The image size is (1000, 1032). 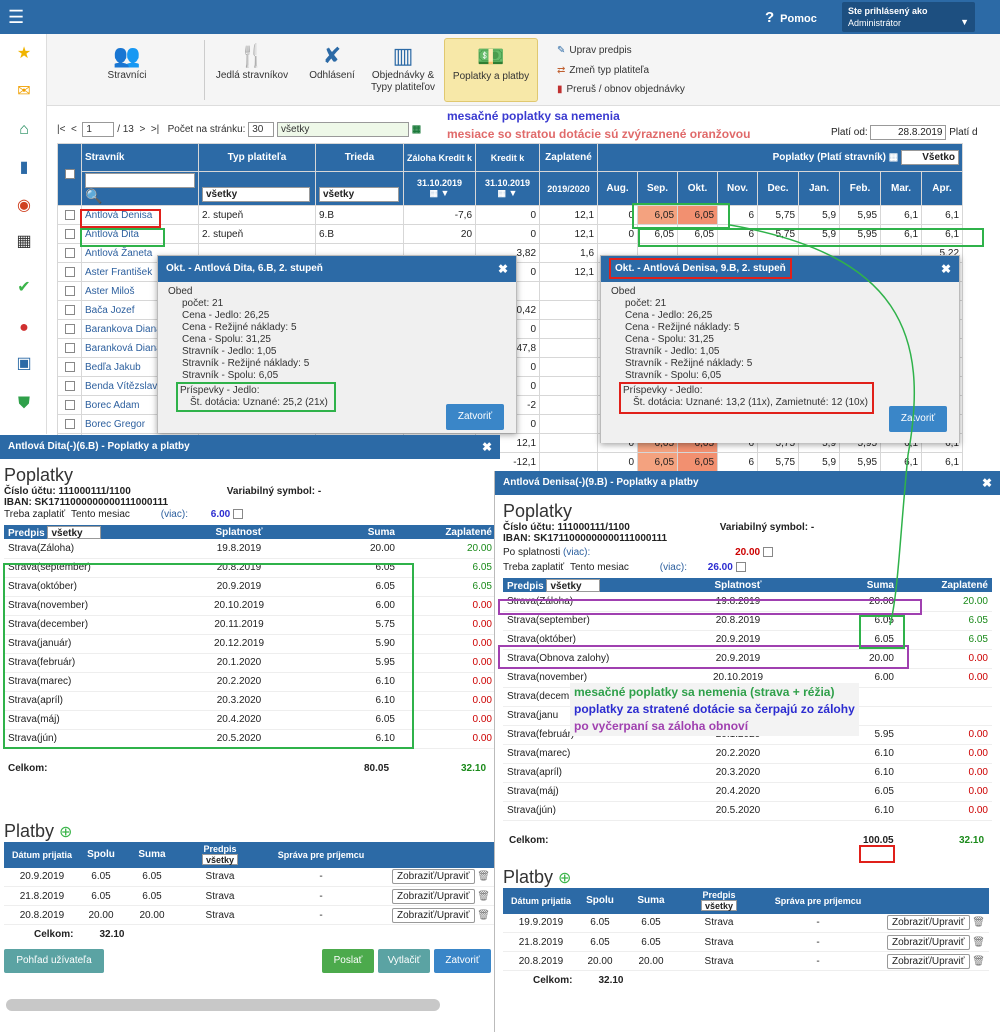 I want to click on header-zaplatene: Zaplatené, so click(x=569, y=157).